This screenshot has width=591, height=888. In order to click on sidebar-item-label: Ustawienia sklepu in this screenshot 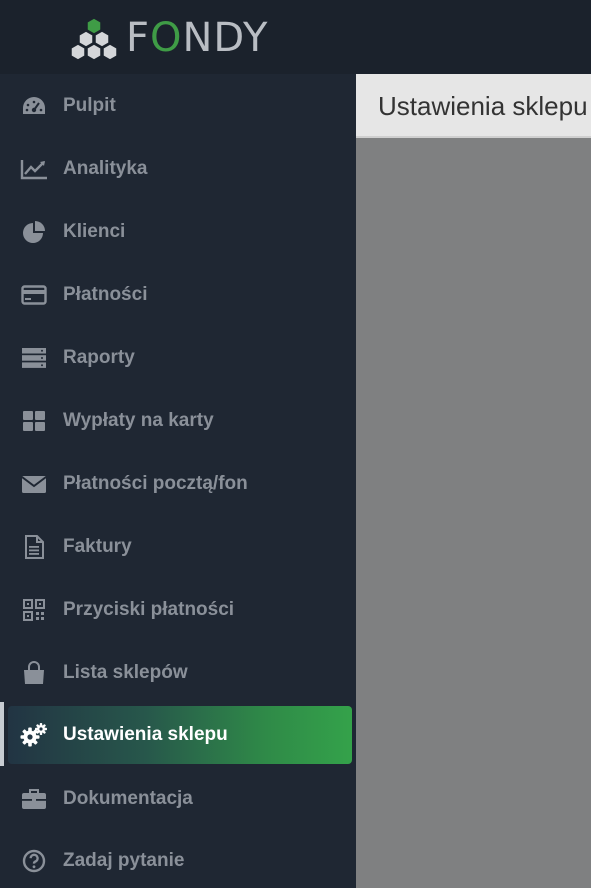, I will do `click(145, 734)`.